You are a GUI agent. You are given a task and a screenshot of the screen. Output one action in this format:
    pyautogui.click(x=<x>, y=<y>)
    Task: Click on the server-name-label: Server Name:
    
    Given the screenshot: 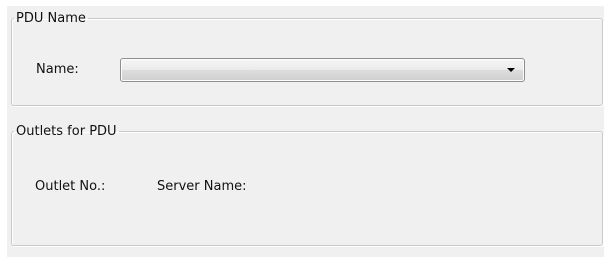 What is the action you would take?
    pyautogui.click(x=202, y=186)
    